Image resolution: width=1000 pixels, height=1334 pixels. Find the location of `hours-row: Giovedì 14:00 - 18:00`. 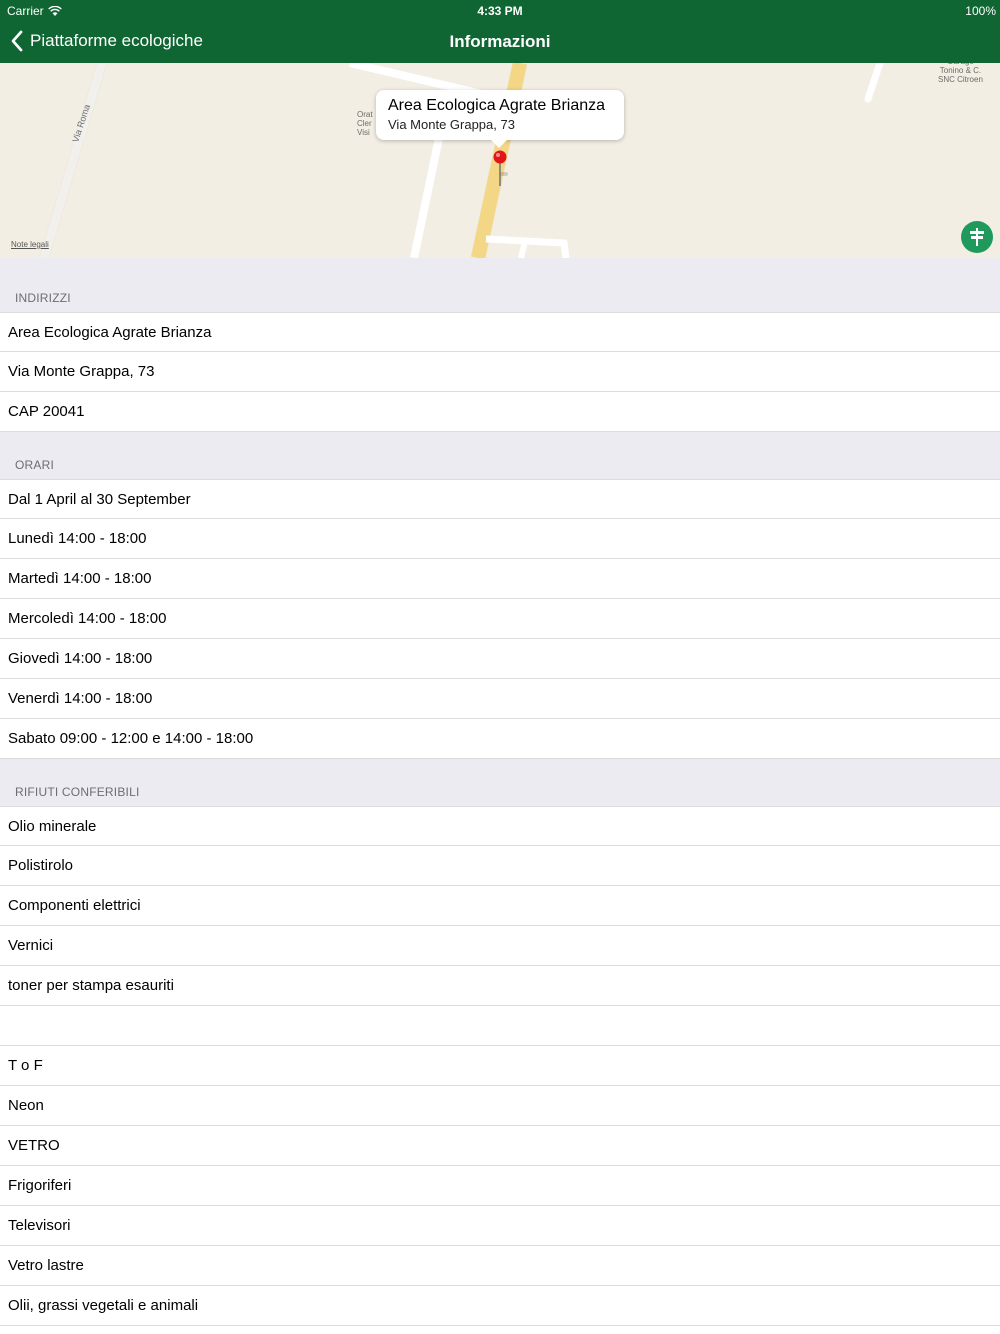

hours-row: Giovedì 14:00 - 18:00 is located at coordinates (500, 659).